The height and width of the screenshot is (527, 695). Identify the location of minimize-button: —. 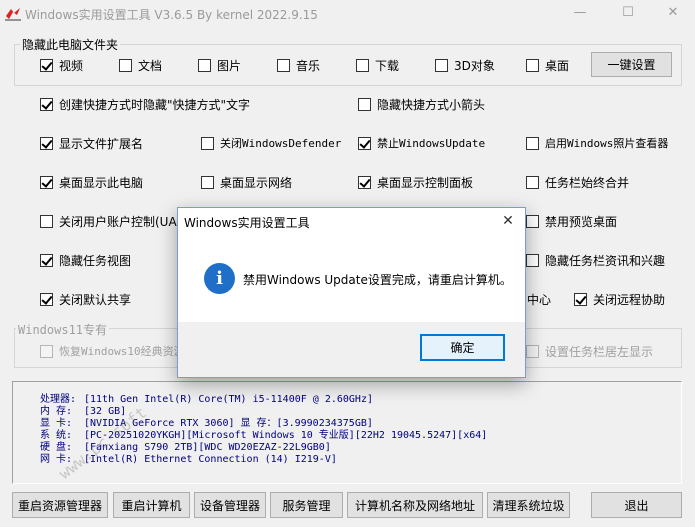
(580, 14).